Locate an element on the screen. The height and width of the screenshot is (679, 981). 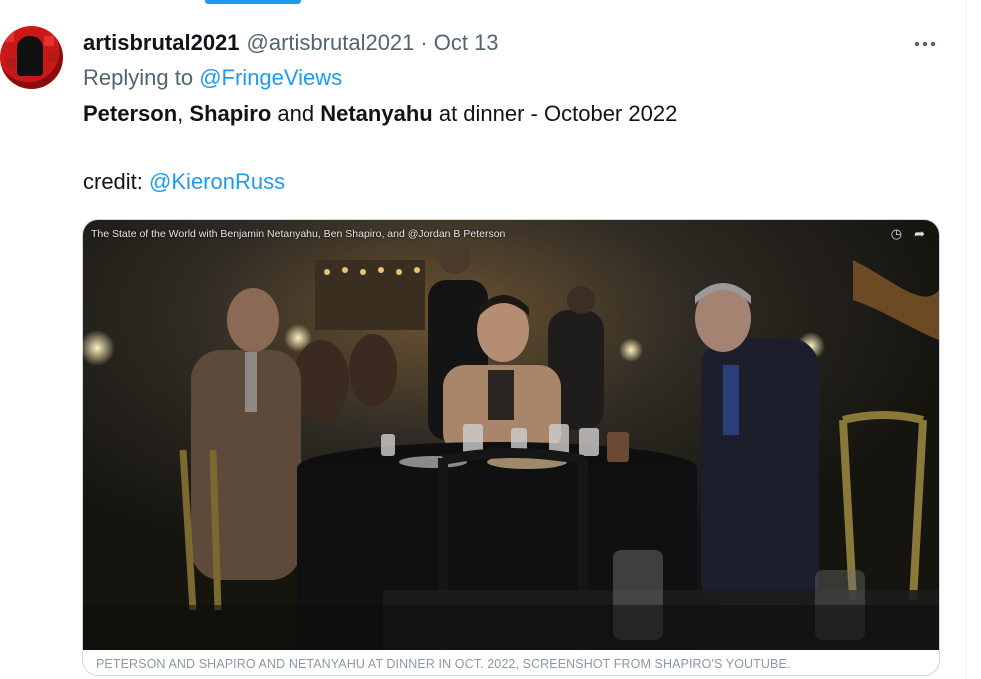
tweet-text-part: at dinner - October 2022 is located at coordinates (555, 113).